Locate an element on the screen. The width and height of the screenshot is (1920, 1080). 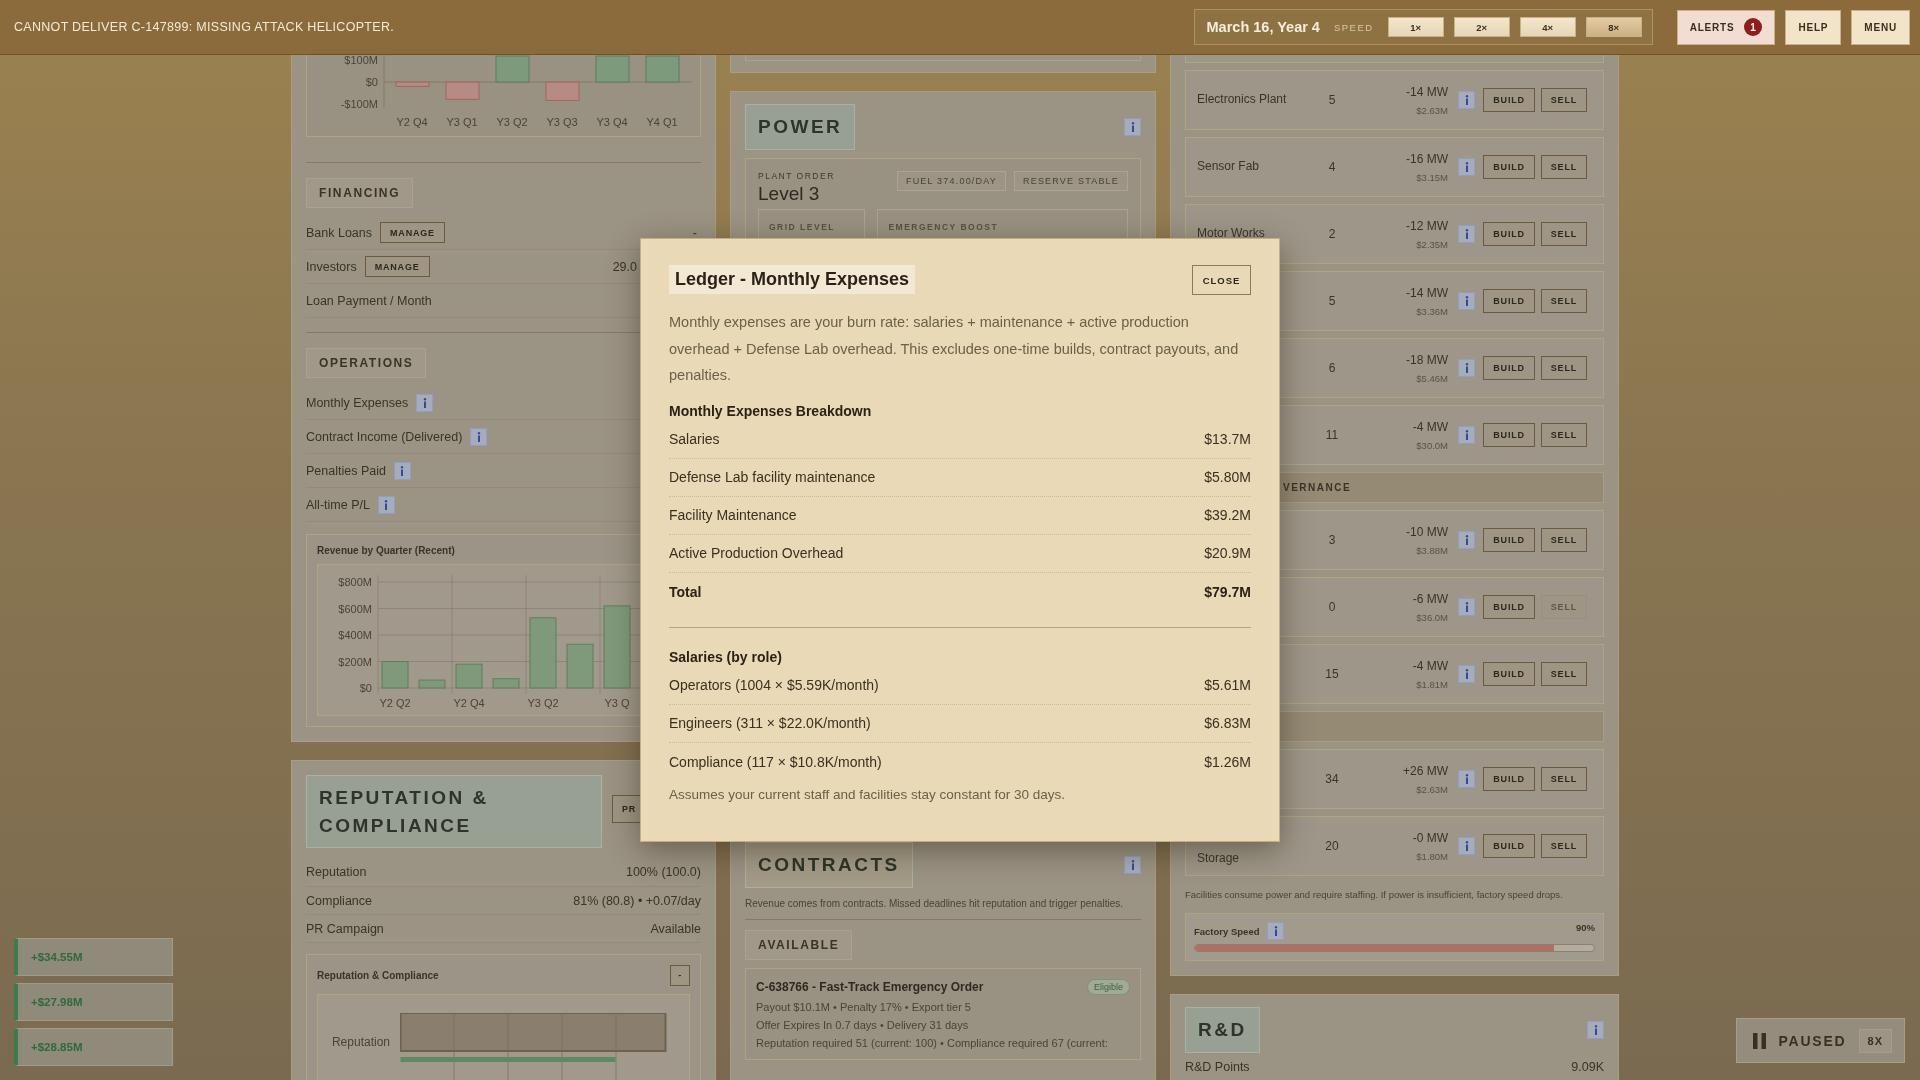
alerts-button: ALERTS 1 is located at coordinates (1726, 27).